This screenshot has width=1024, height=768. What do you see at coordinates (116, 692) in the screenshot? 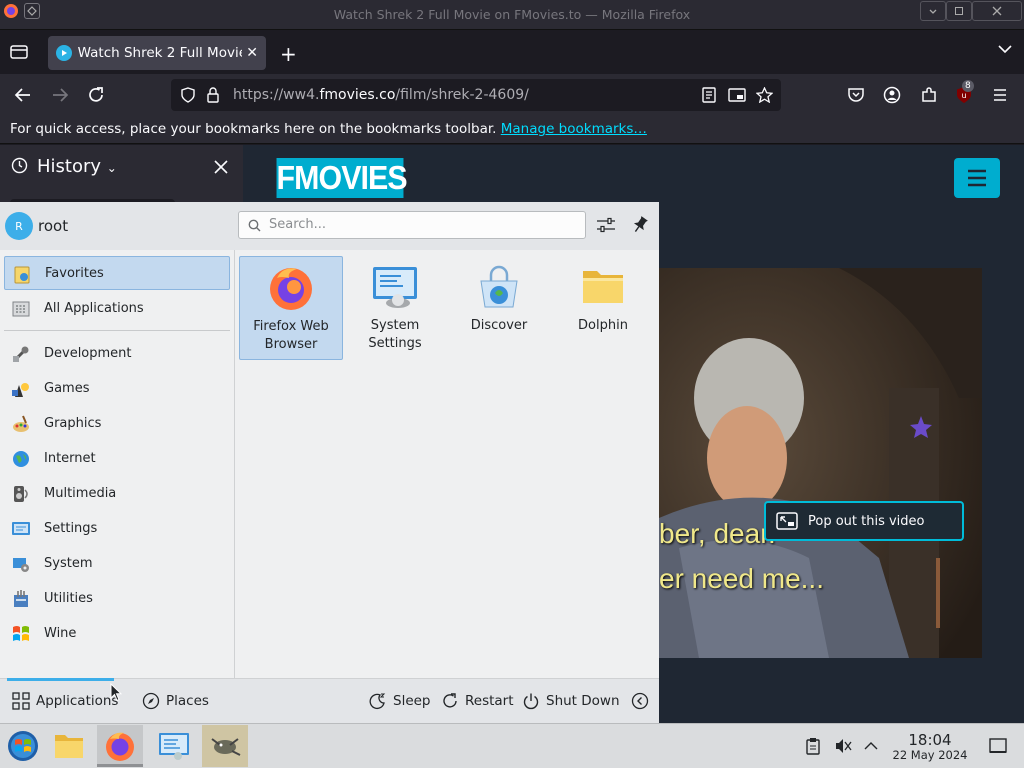
I see `mouse-cursor` at bounding box center [116, 692].